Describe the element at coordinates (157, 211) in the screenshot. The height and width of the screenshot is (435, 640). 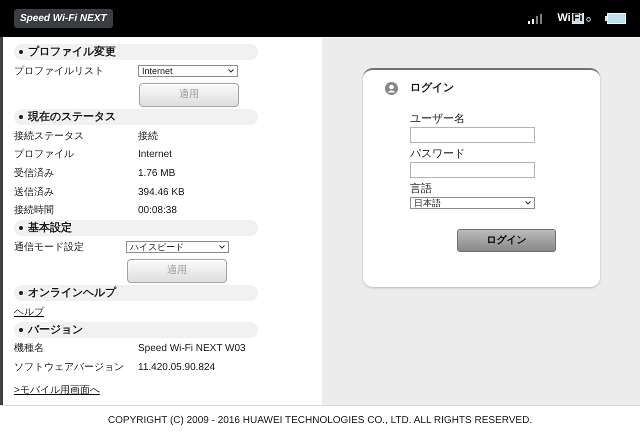
I see `field-value: 00:08:38` at that location.